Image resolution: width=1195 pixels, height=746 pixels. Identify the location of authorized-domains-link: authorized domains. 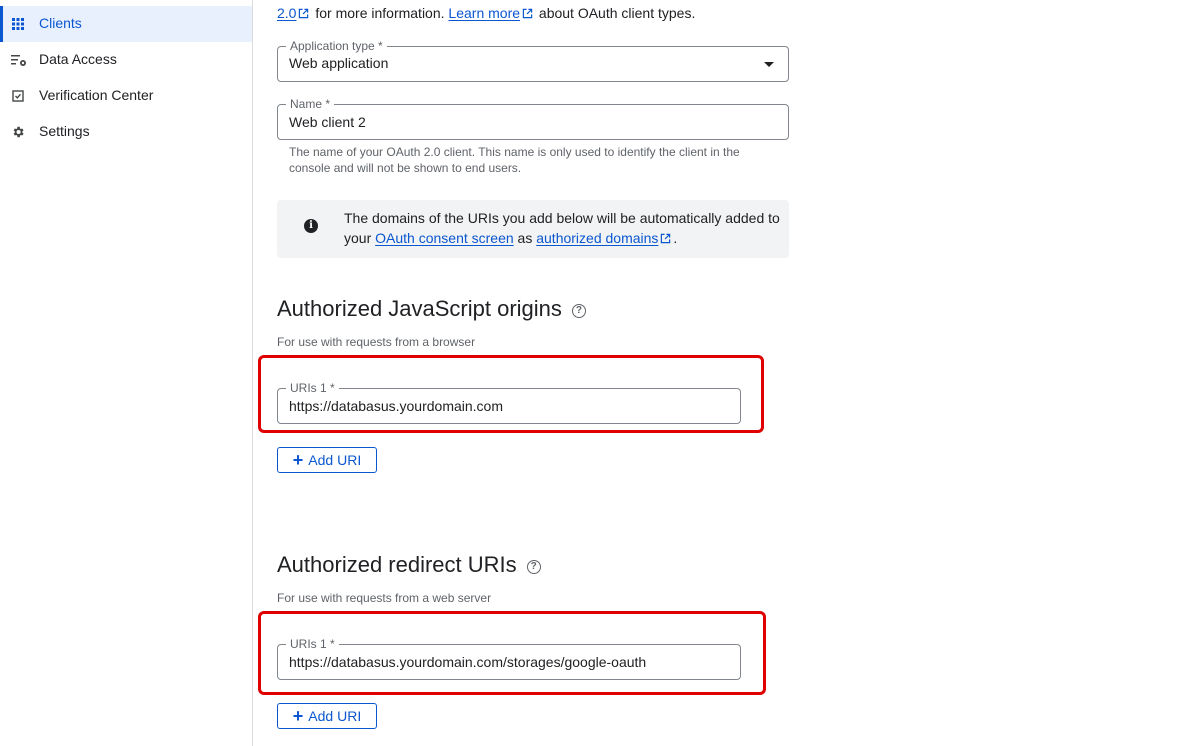
(597, 238).